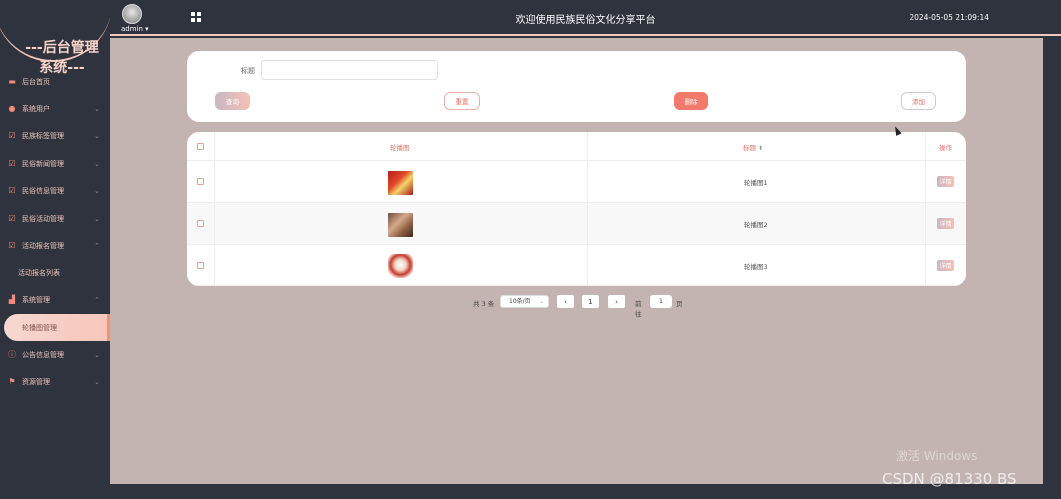 The height and width of the screenshot is (499, 1061). I want to click on sidebar-item-label: 资源管理, so click(36, 382).